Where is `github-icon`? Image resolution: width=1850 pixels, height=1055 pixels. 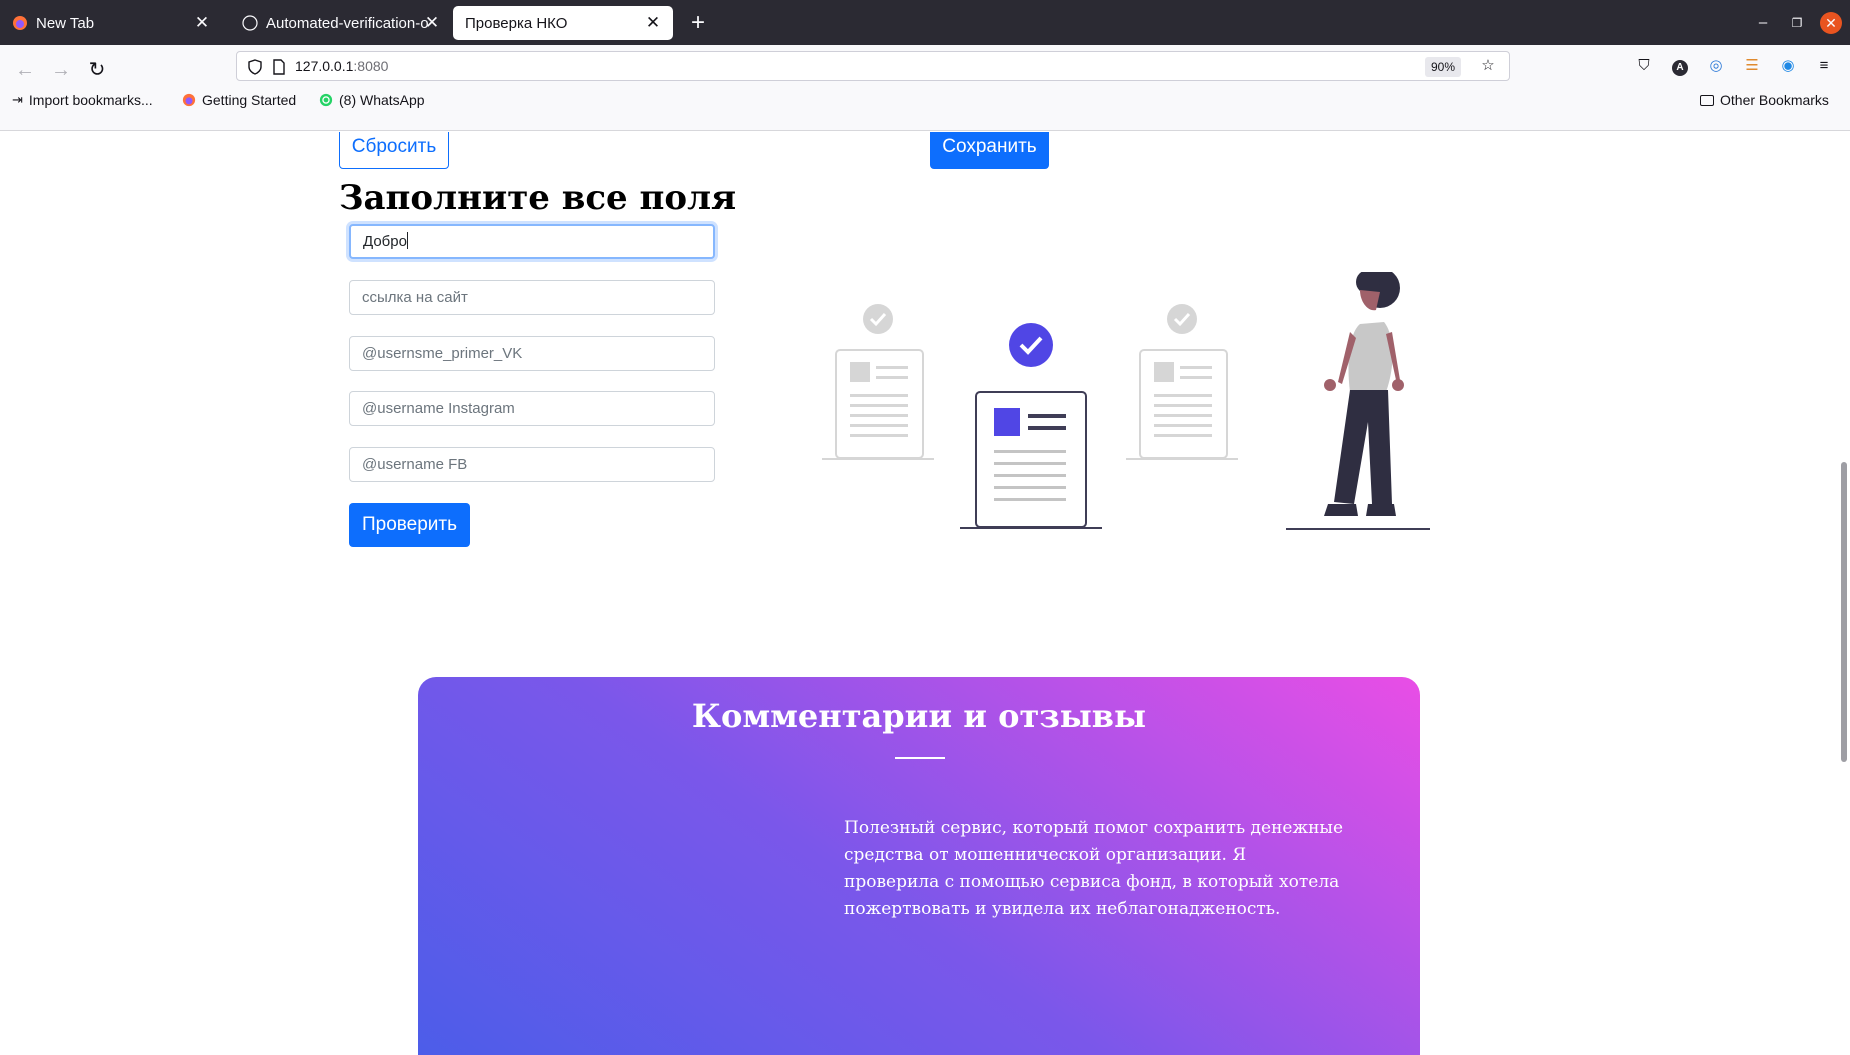 github-icon is located at coordinates (250, 23).